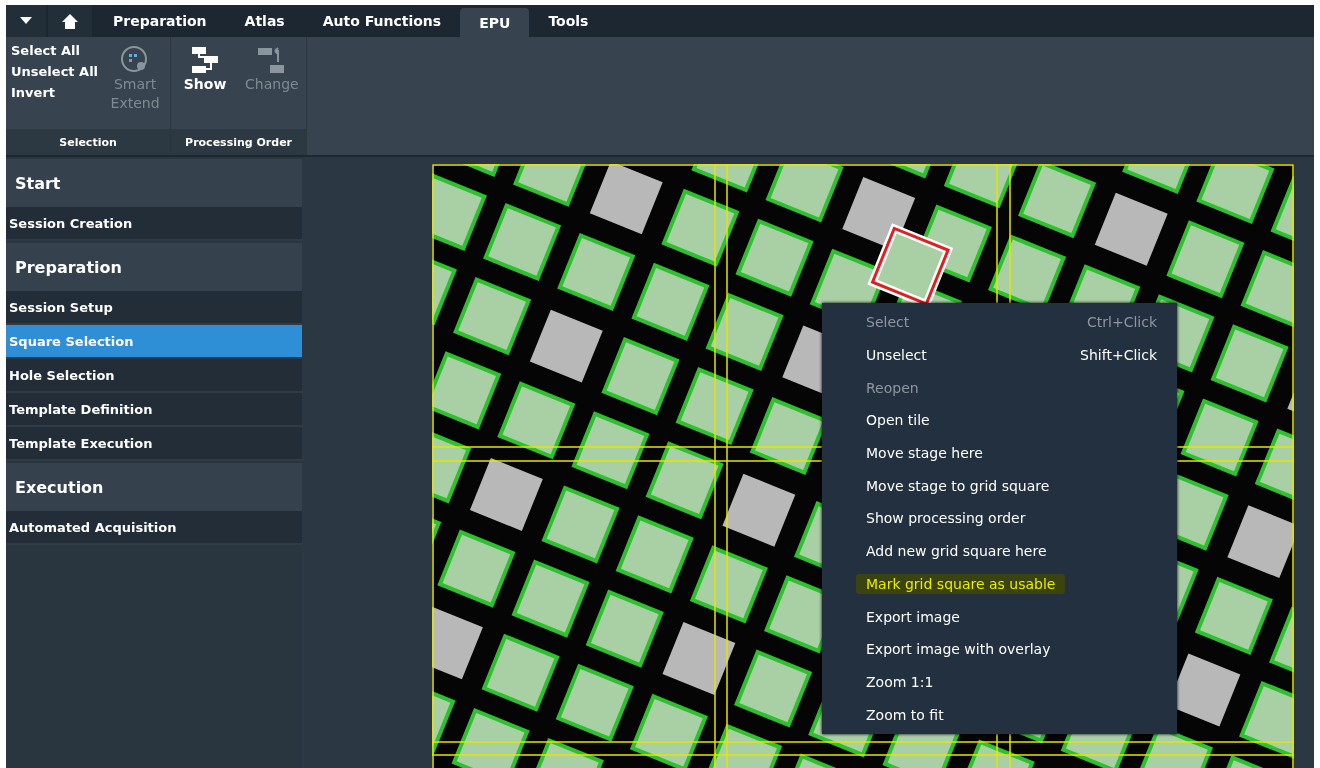 The image size is (1320, 768). What do you see at coordinates (154, 410) in the screenshot?
I see `sidebar-item: Template Definition` at bounding box center [154, 410].